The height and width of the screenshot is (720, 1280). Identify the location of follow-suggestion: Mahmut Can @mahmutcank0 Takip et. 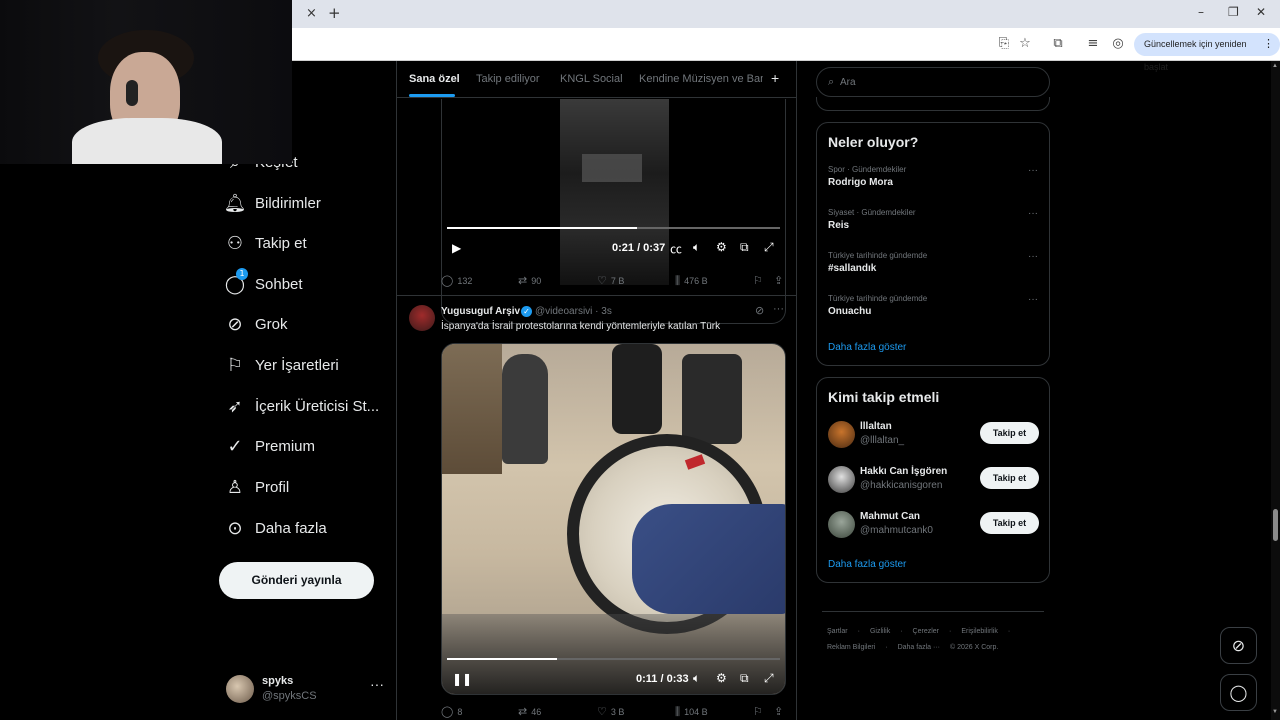
(935, 527).